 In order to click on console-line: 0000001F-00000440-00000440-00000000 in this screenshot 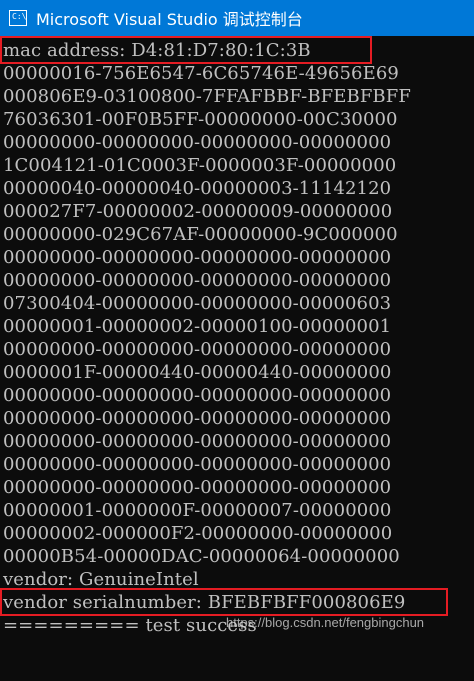, I will do `click(197, 372)`.